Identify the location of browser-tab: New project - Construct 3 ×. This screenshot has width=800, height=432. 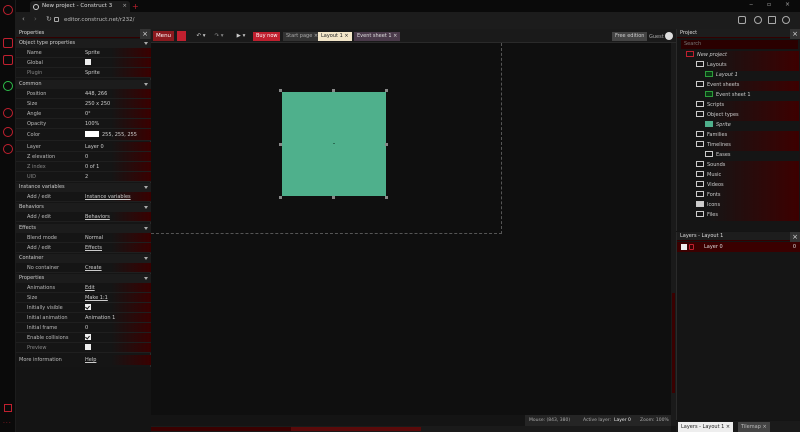
(80, 6).